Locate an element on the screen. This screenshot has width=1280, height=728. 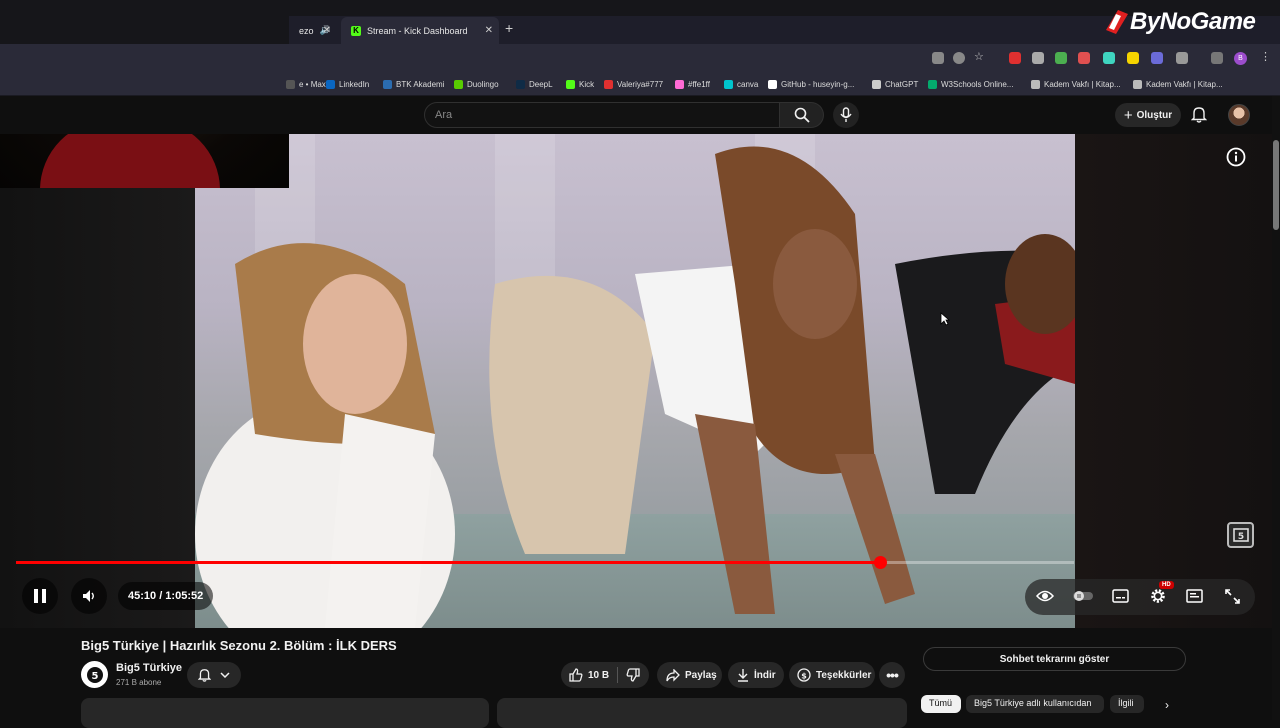
pause-button is located at coordinates (40, 596).